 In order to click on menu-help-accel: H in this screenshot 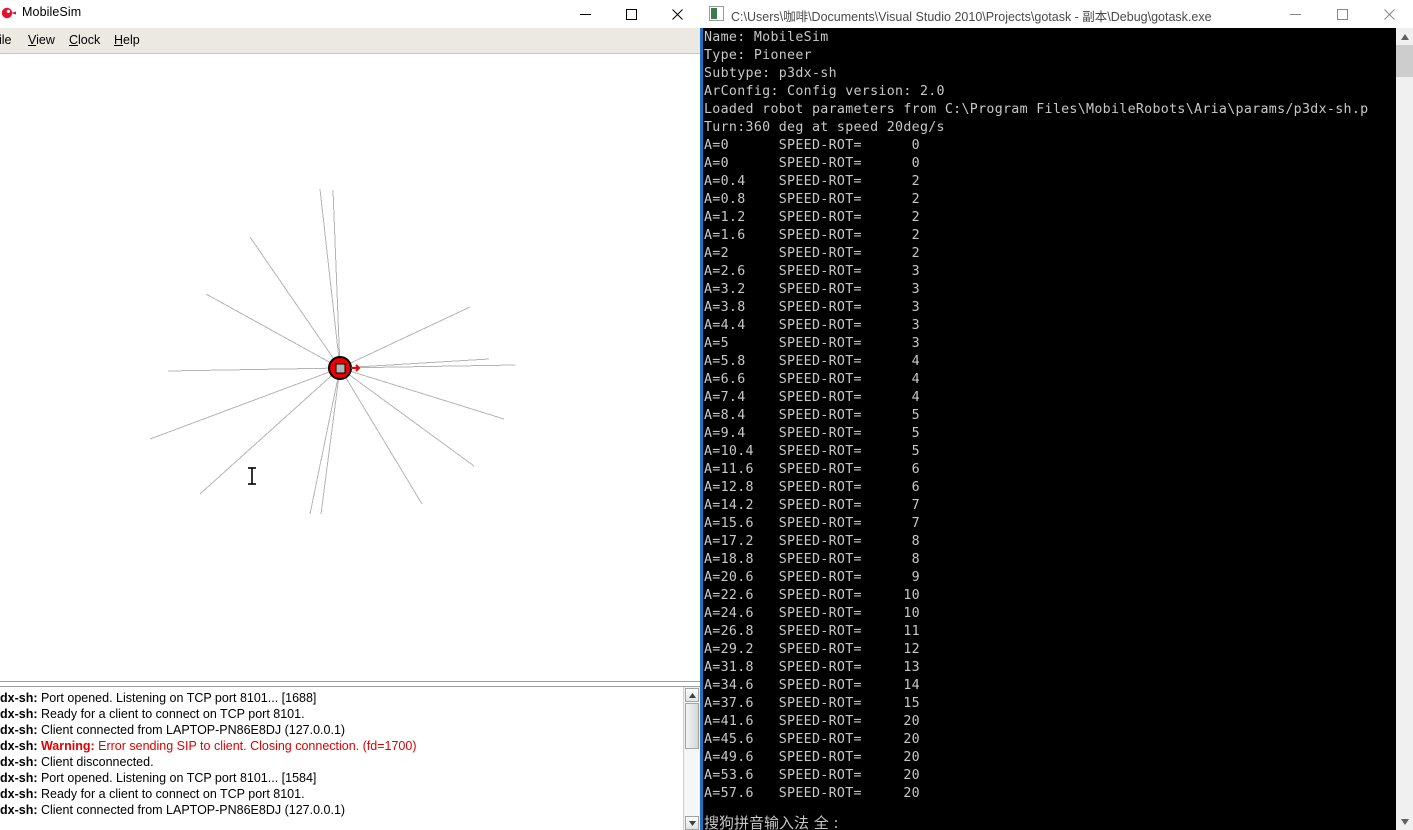, I will do `click(119, 40)`.